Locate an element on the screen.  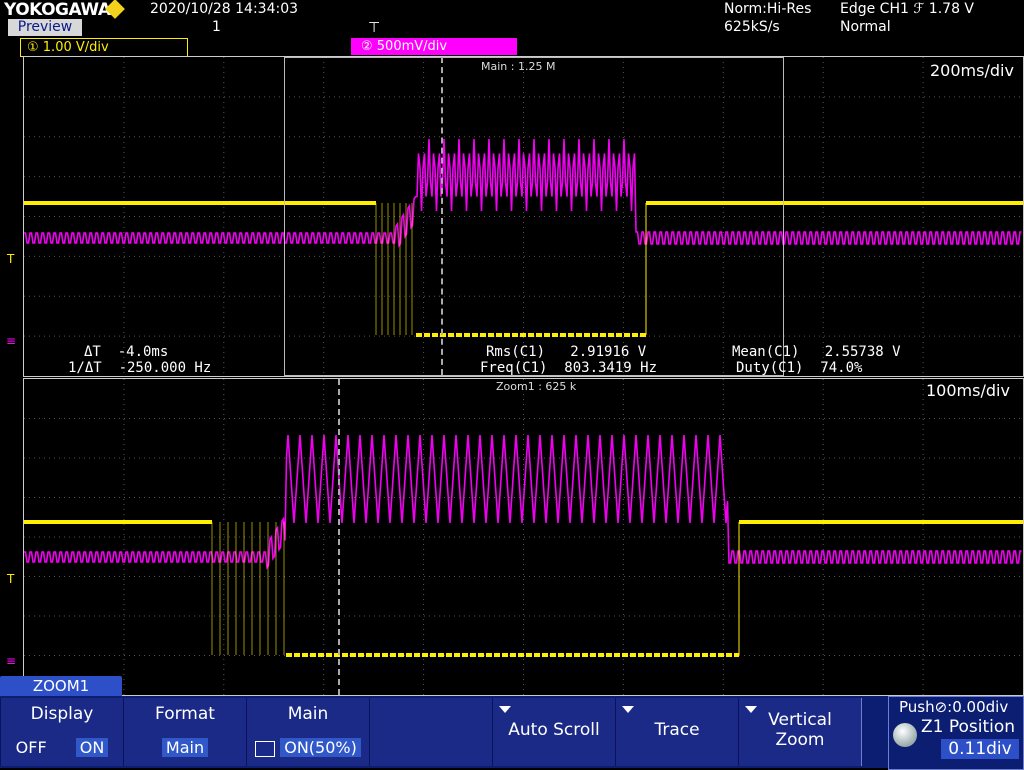
main-timebase: 200ms/div is located at coordinates (972, 70).